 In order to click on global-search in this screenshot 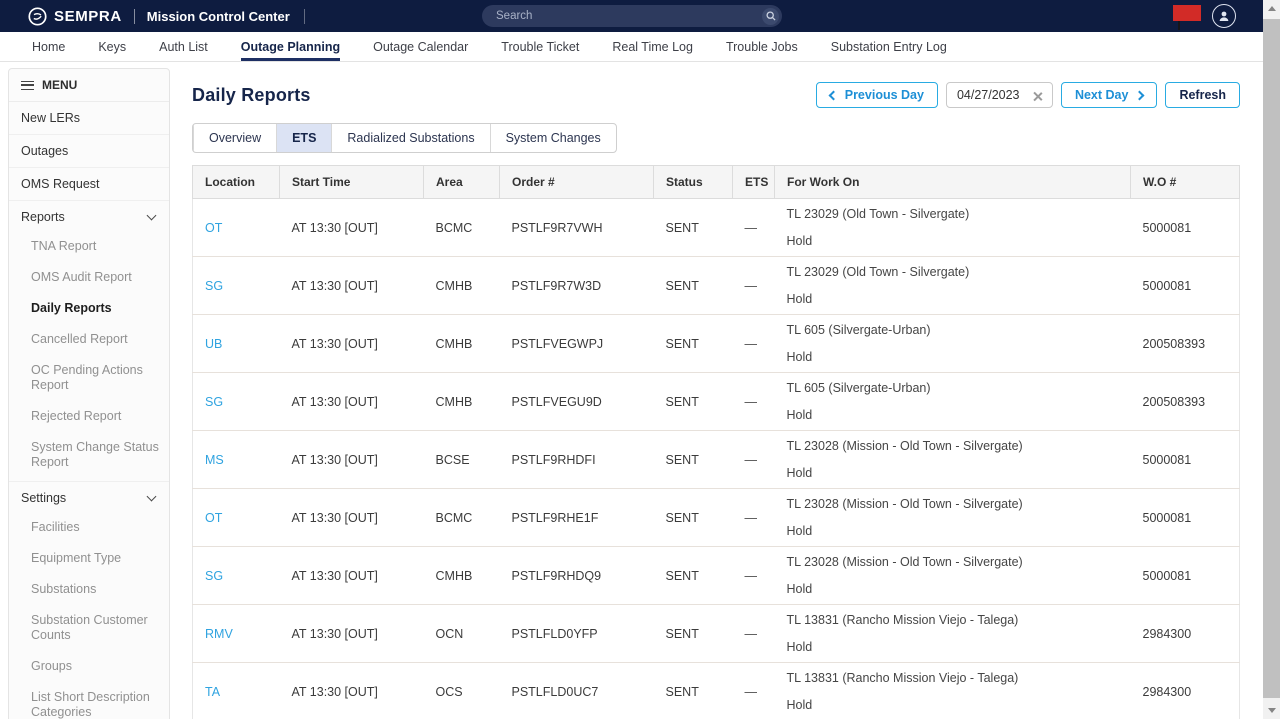, I will do `click(632, 16)`.